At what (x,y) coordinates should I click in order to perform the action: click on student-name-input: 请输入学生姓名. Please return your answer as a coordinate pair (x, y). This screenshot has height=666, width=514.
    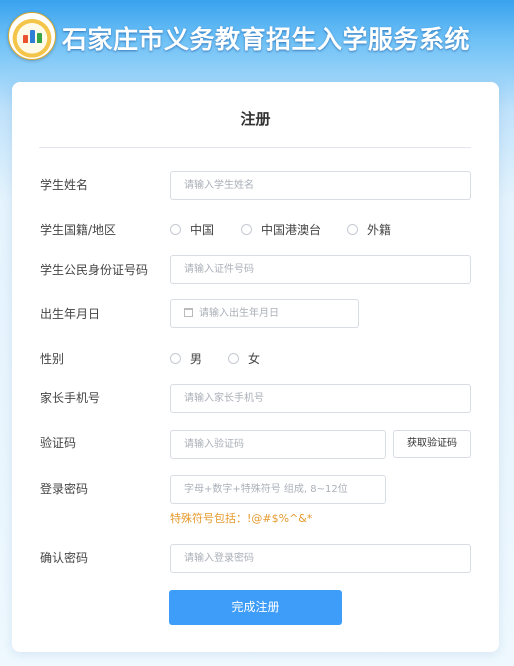
    Looking at the image, I should click on (320, 185).